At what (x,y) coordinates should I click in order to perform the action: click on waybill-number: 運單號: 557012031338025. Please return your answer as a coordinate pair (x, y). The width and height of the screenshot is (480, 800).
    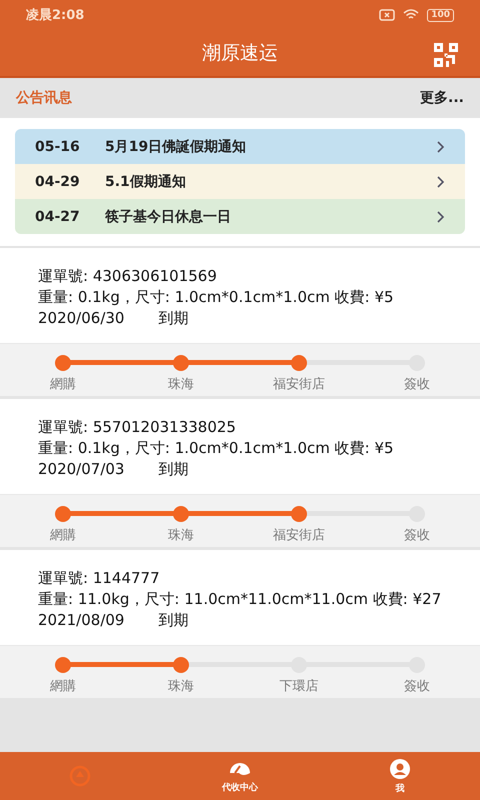
    Looking at the image, I should click on (137, 427).